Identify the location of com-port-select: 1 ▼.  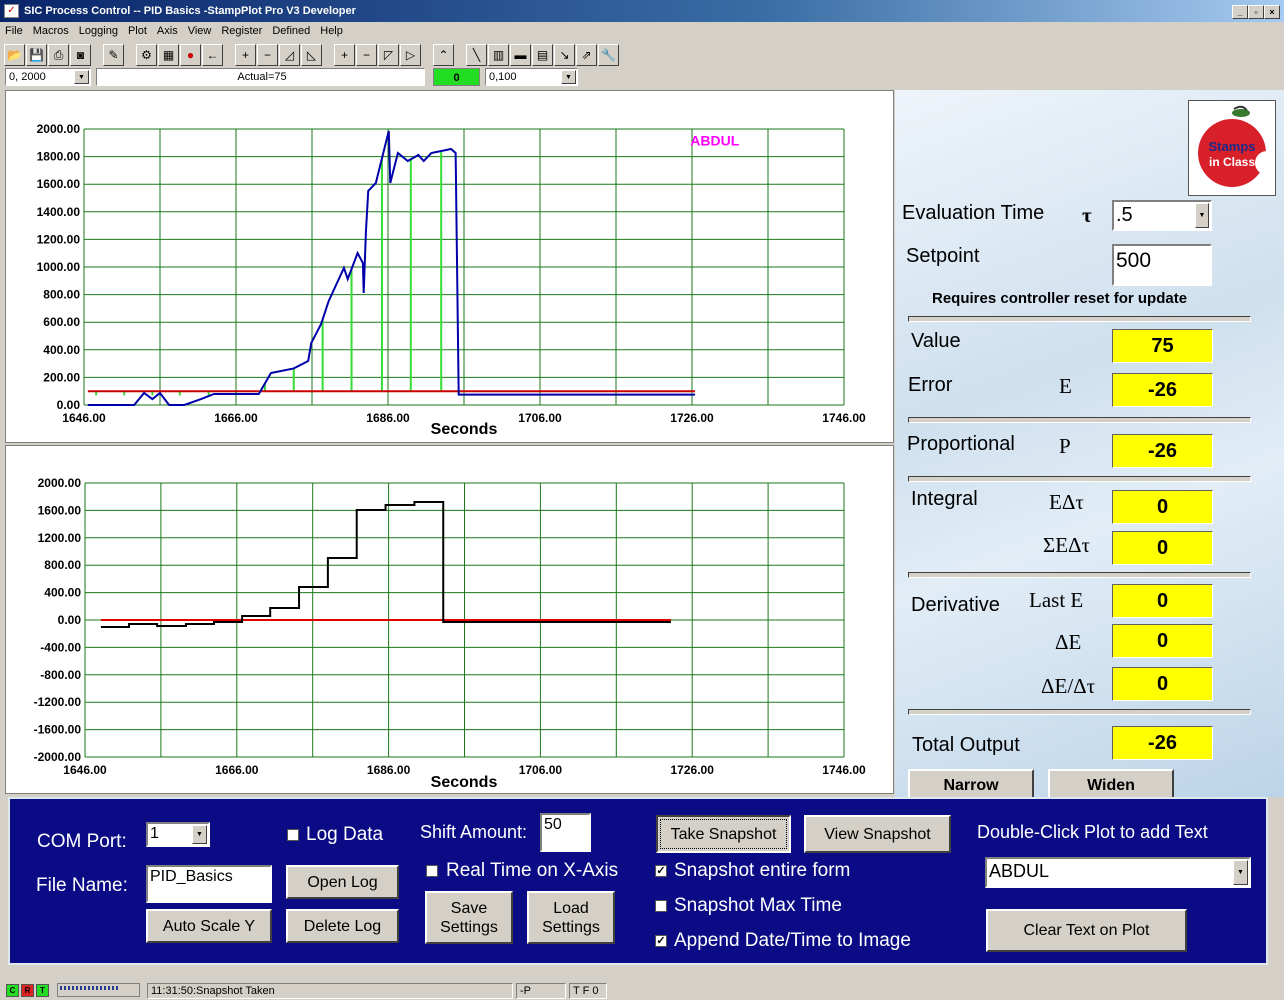
(178, 834).